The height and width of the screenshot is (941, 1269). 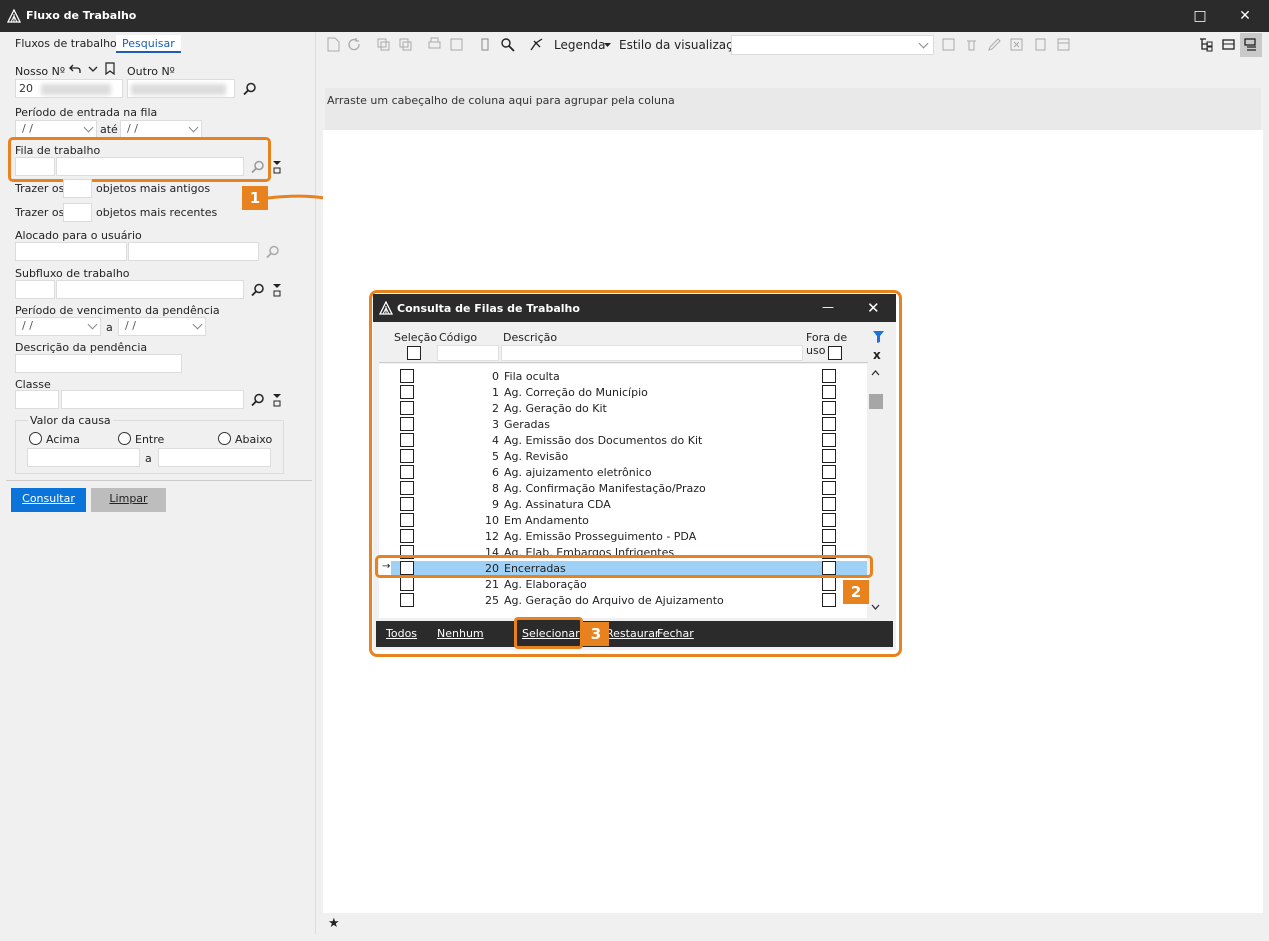 I want to click on estilo-select, so click(x=832, y=45).